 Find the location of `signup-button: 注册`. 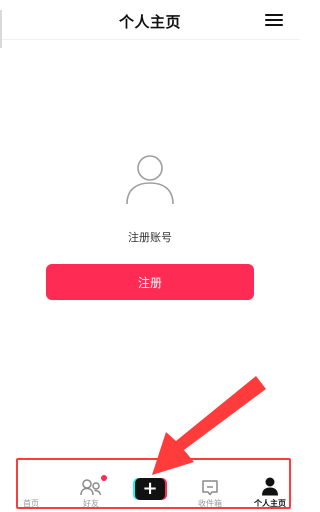

signup-button: 注册 is located at coordinates (150, 282).